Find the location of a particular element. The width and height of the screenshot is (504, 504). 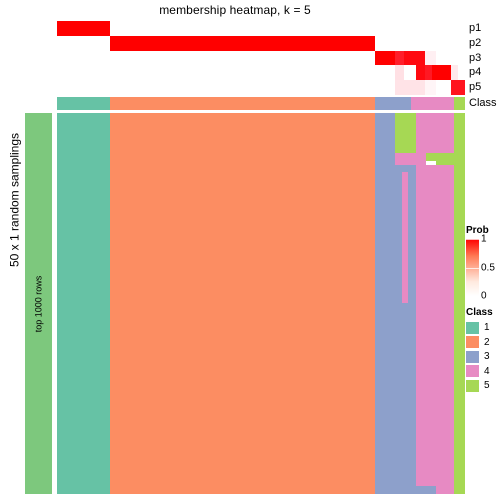

class-annotation-bar is located at coordinates (261, 103).